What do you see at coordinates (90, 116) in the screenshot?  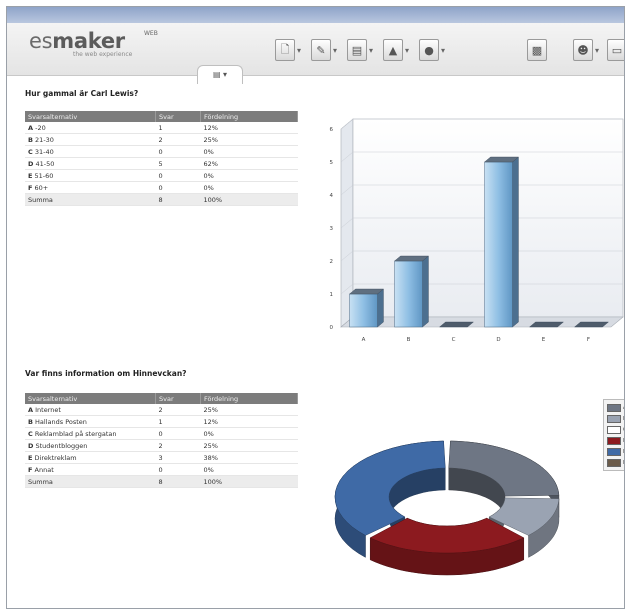 I see `col-header-option: Svarsalternativ` at bounding box center [90, 116].